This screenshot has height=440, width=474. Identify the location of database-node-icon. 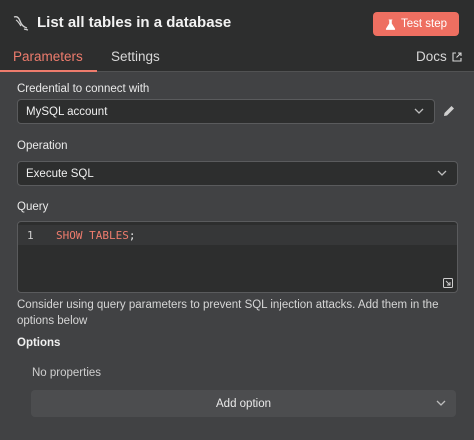
(21, 23).